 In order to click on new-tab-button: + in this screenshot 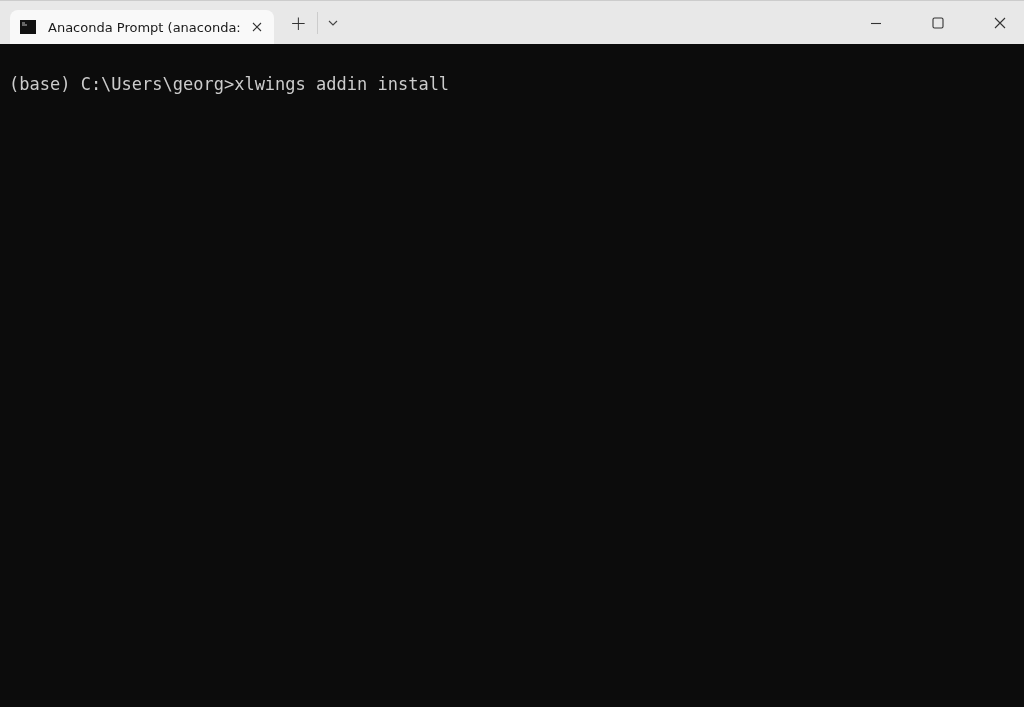, I will do `click(298, 22)`.